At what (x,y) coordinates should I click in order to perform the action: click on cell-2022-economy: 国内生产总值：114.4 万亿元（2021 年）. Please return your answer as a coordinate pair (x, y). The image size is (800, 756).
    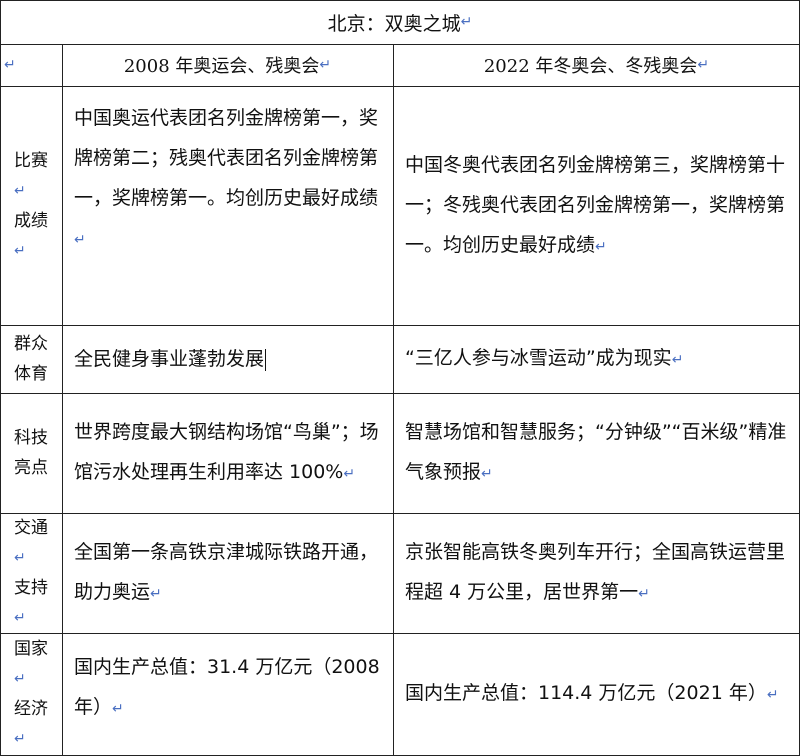
    Looking at the image, I should click on (596, 694).